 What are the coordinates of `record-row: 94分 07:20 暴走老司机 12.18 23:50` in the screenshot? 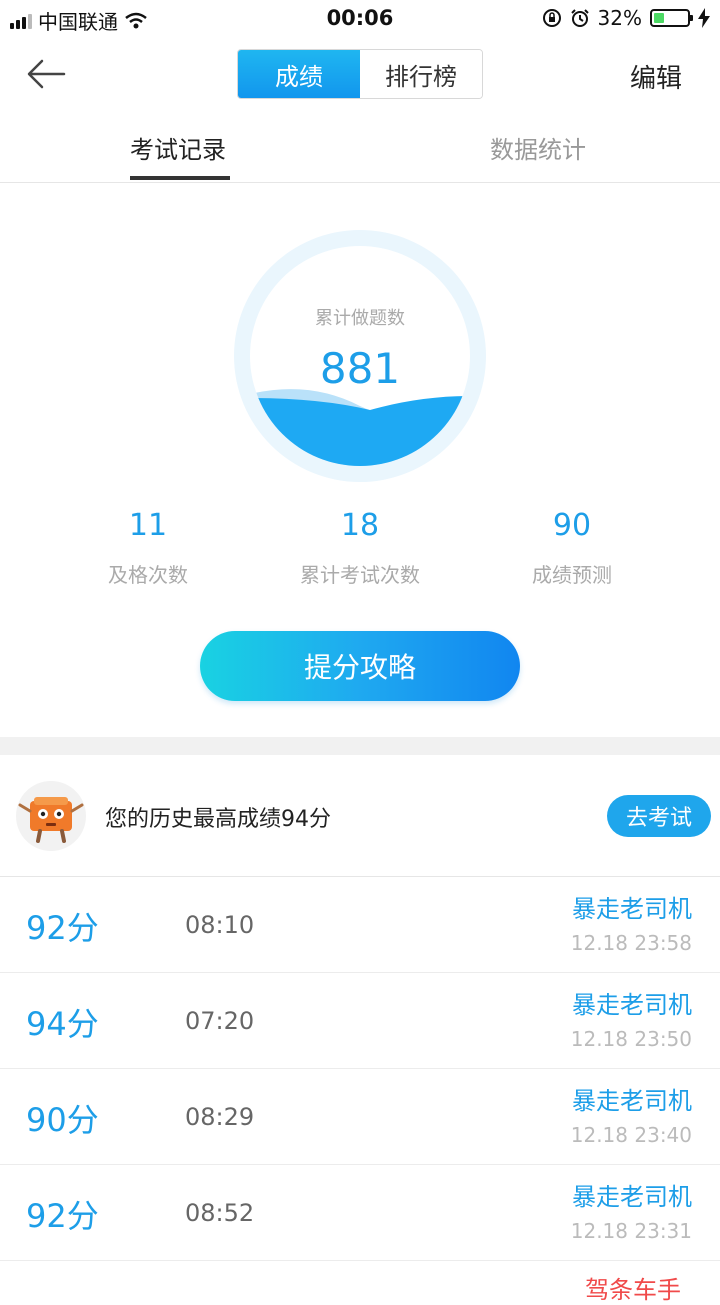 It's located at (360, 1021).